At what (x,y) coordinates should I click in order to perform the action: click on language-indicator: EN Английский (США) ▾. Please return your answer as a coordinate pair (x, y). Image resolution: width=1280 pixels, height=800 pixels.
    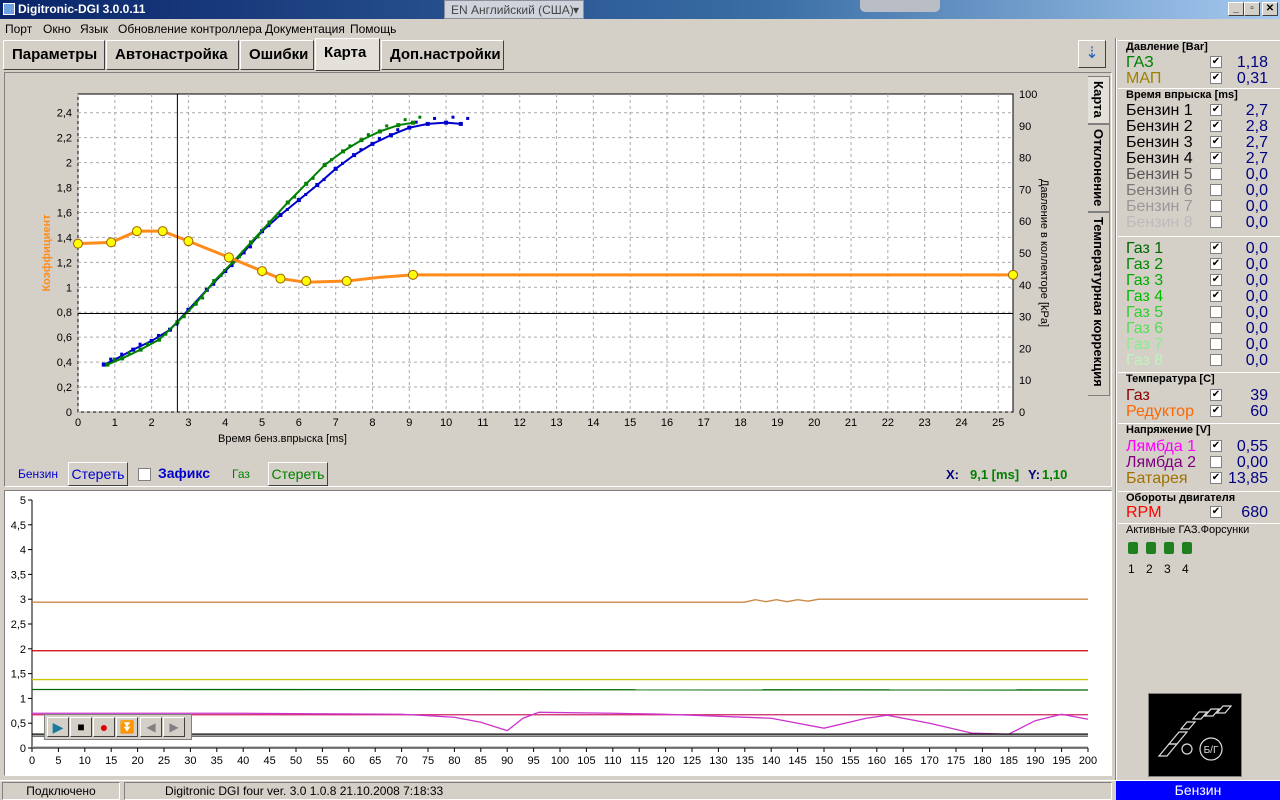
    Looking at the image, I should click on (514, 9).